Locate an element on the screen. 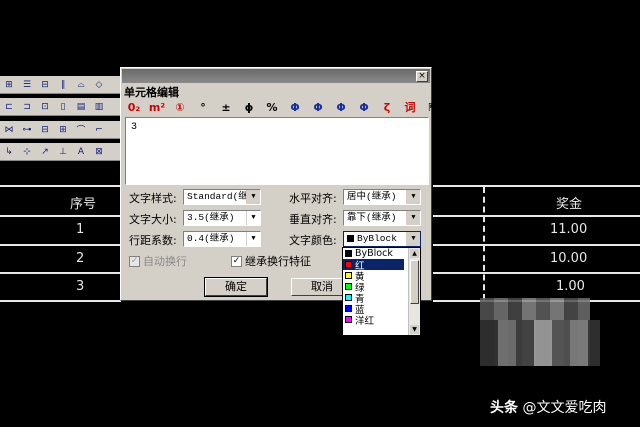 The width and height of the screenshot is (640, 427). table-tool-icon: ∥ is located at coordinates (63, 85).